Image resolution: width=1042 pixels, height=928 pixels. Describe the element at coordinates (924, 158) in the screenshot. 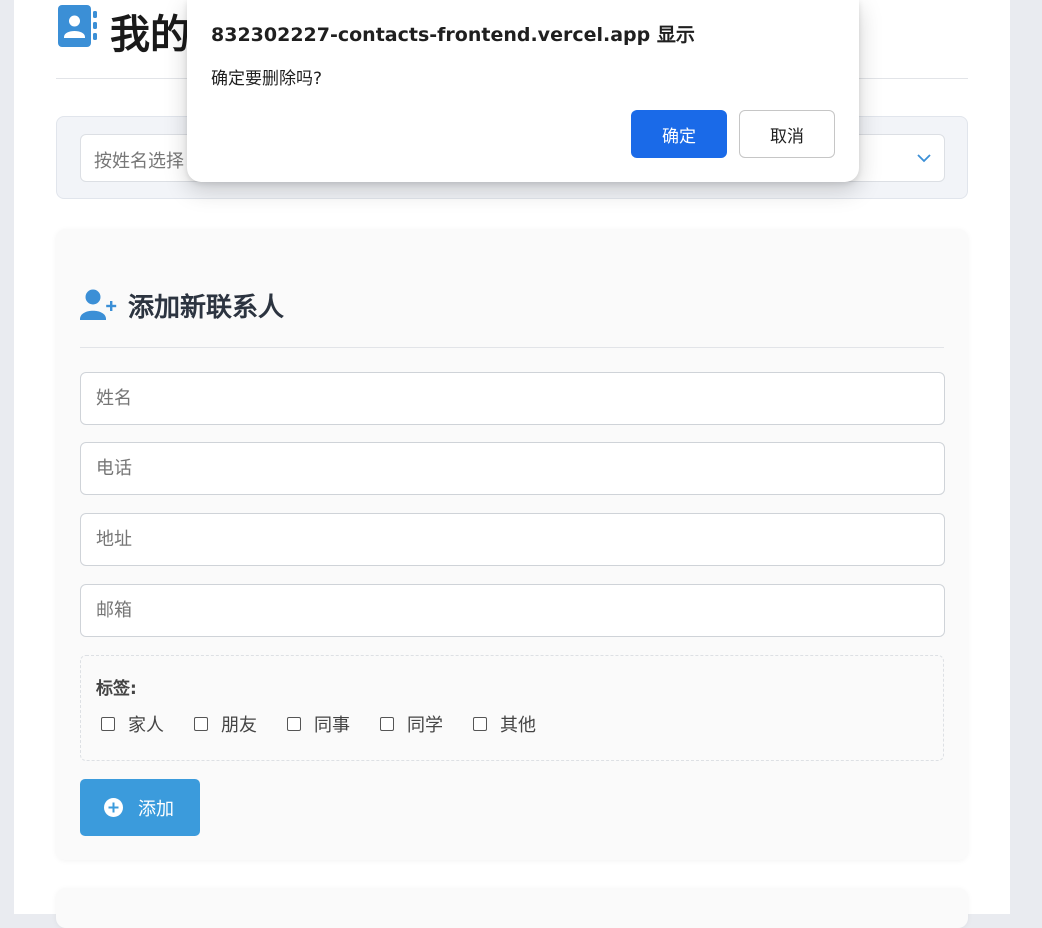

I see `chevron-down-icon` at that location.